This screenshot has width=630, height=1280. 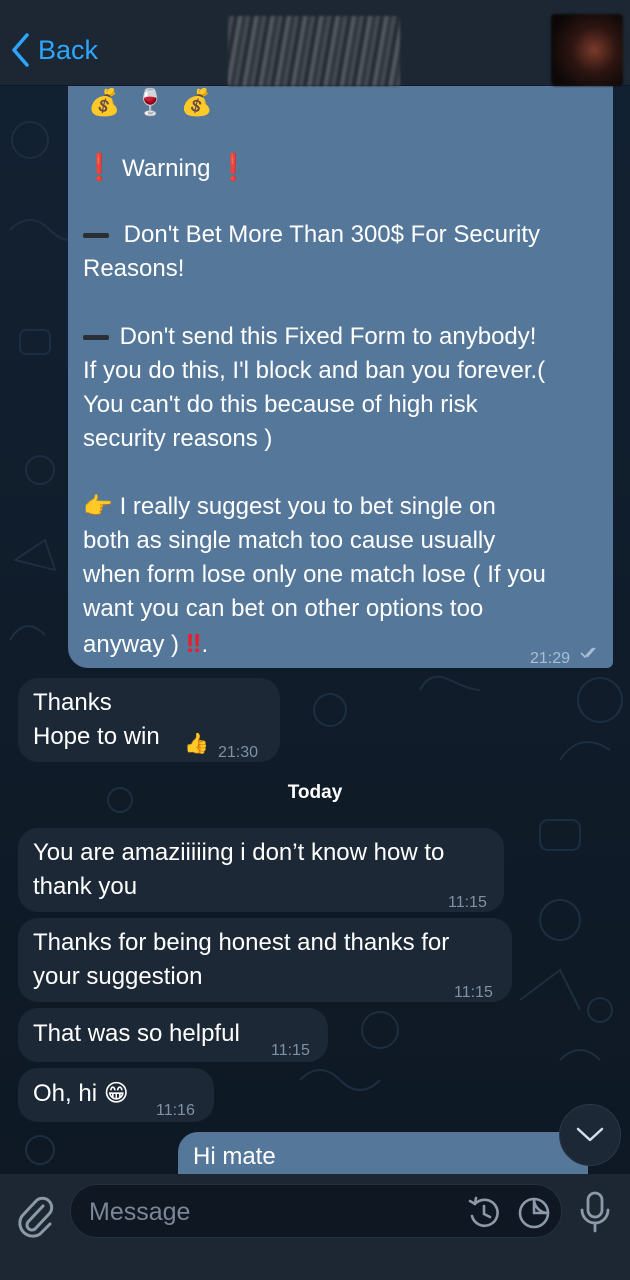 I want to click on message-text-line: That was so helpful, so click(x=136, y=1033).